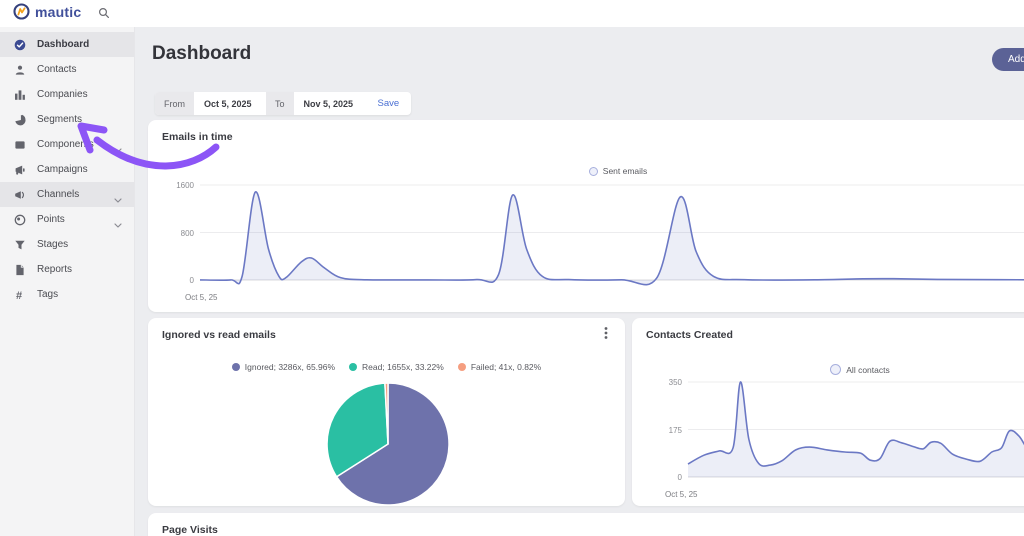  What do you see at coordinates (21, 11) in the screenshot?
I see `mautic-logo-icon` at bounding box center [21, 11].